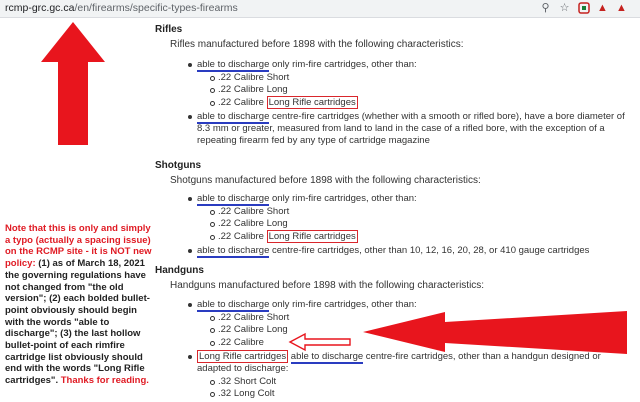 The height and width of the screenshot is (402, 640). Describe the element at coordinates (422, 394) in the screenshot. I see `list-item: .32 Long Colt` at that location.